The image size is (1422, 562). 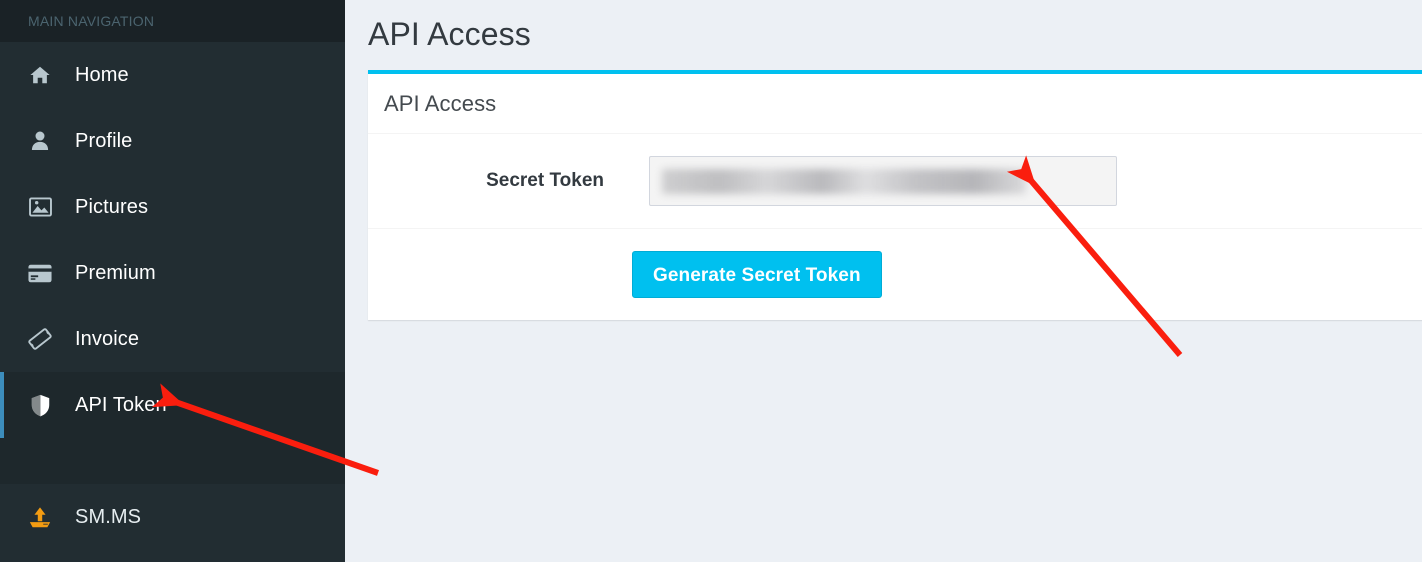 What do you see at coordinates (108, 516) in the screenshot?
I see `sidebar-item-label: SM.MS` at bounding box center [108, 516].